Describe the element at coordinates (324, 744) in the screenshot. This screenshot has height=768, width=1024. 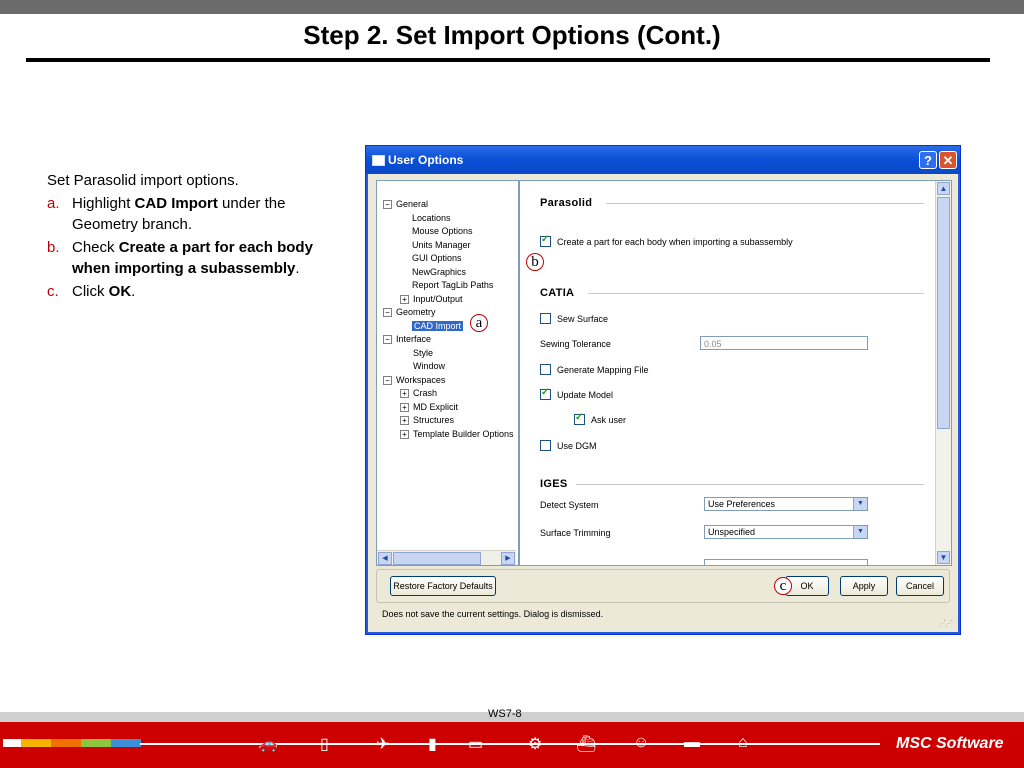
I see `phone-icon: ▯` at that location.